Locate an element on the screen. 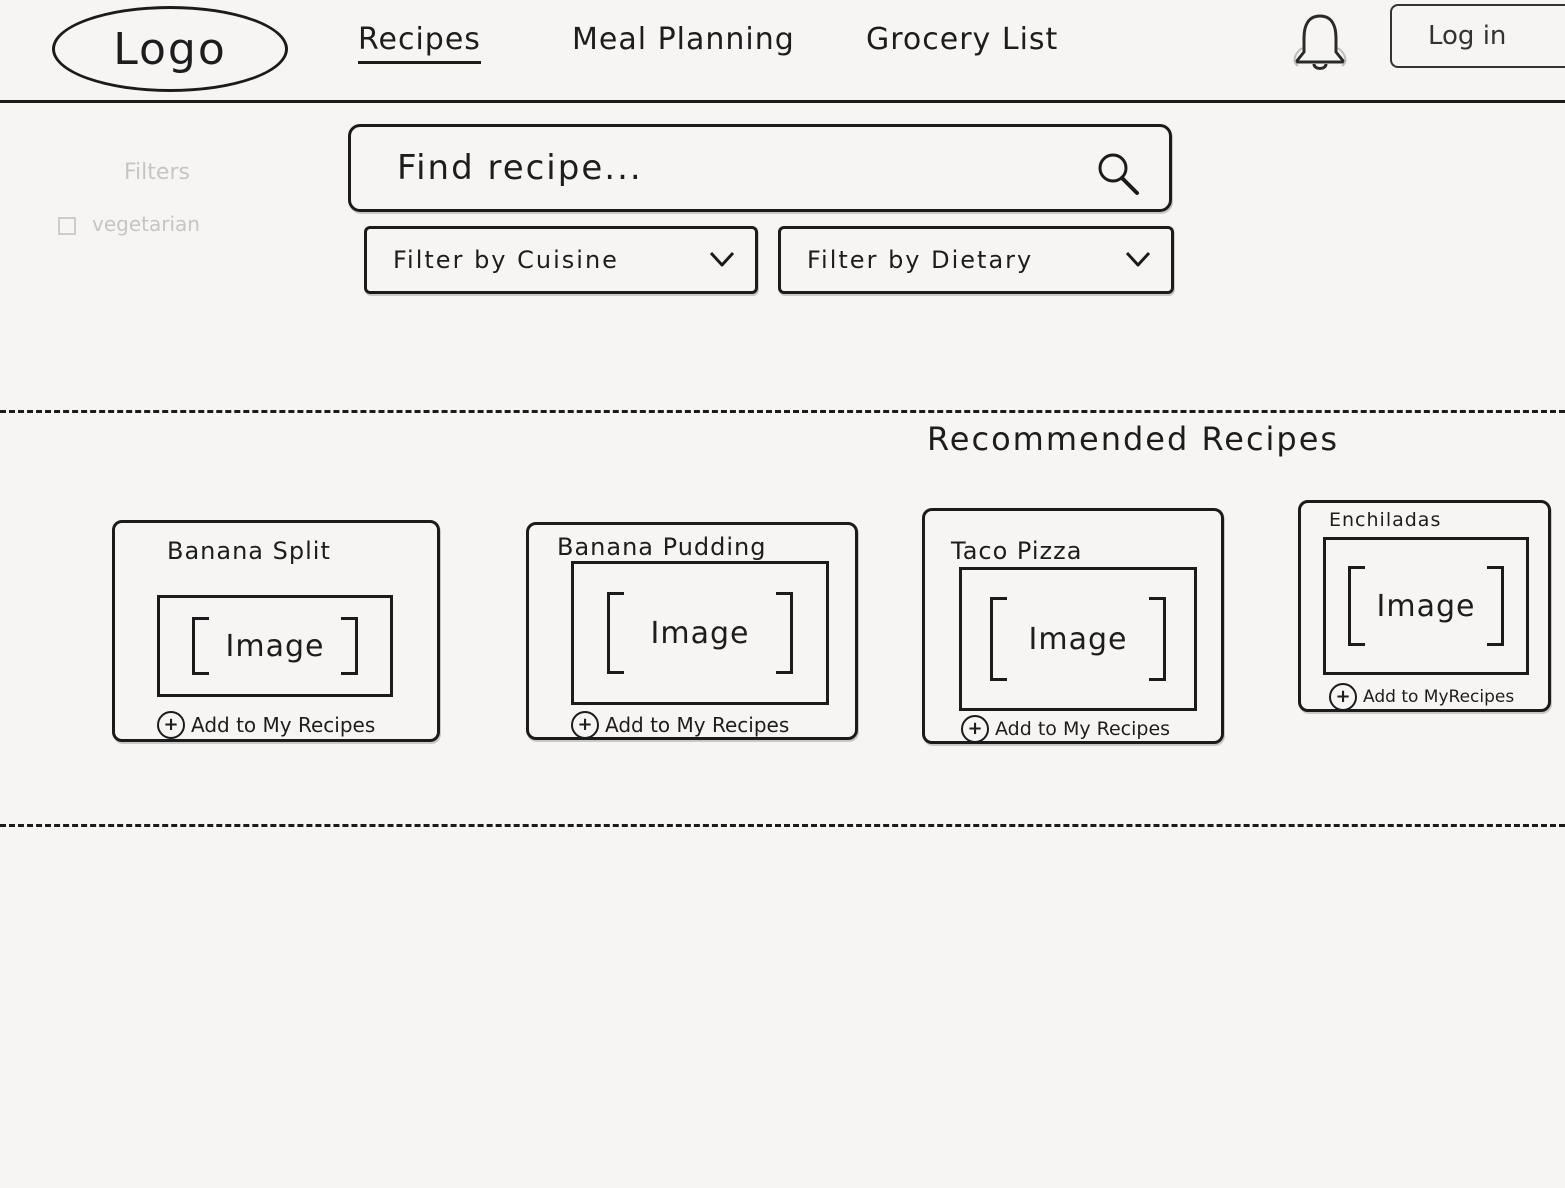 This screenshot has width=1565, height=1188. recipe-card-title: Banana Split is located at coordinates (249, 551).